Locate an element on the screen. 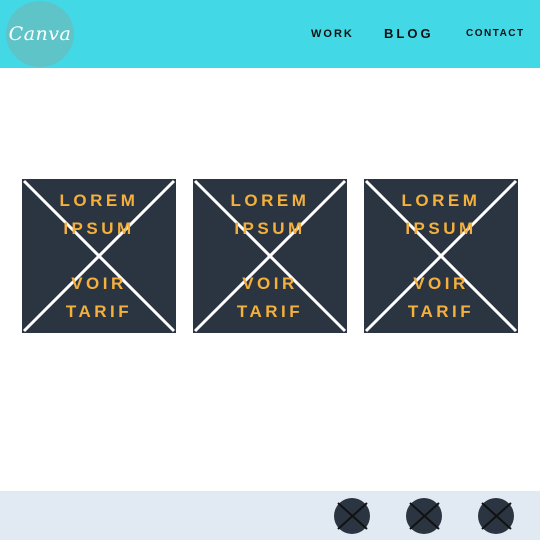 This screenshot has height=540, width=540. nav-work-link: WORK is located at coordinates (332, 34).